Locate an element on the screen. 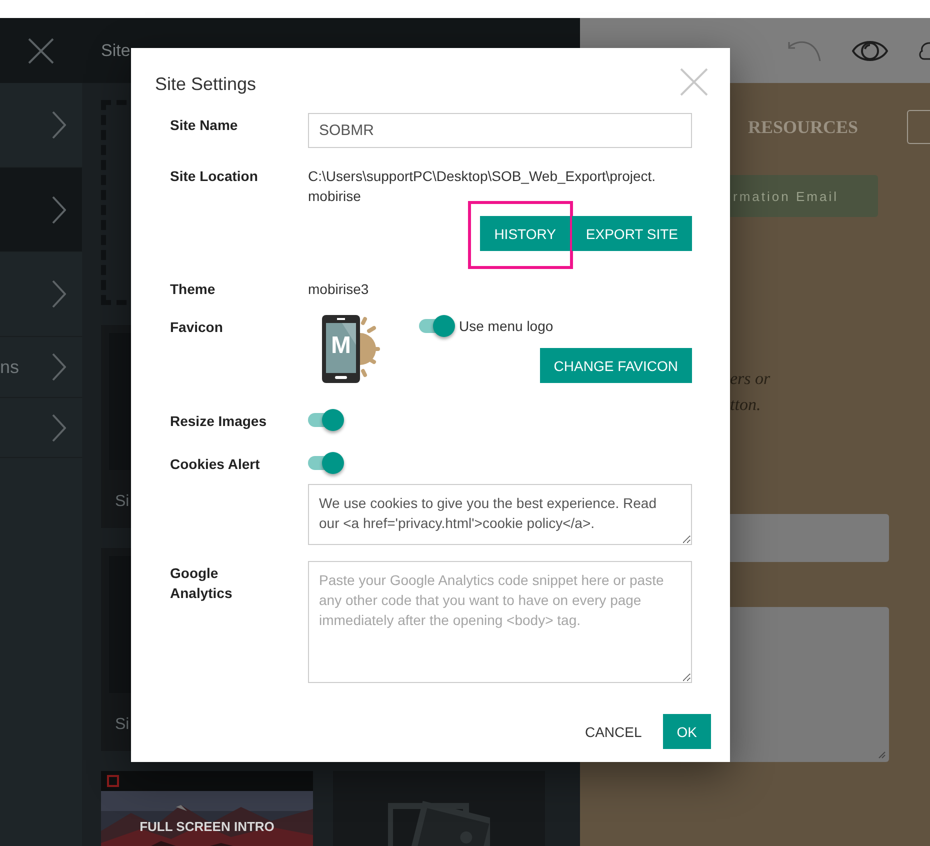  field-label: Google Analytics is located at coordinates (202, 583).